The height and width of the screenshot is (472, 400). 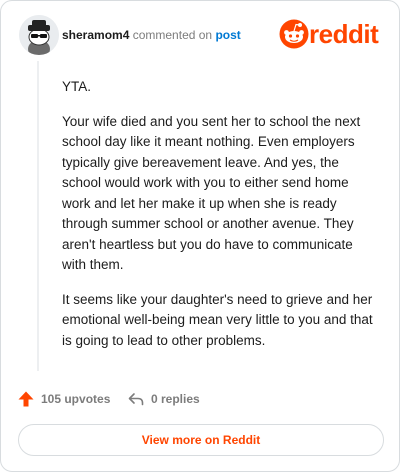 I want to click on reply-arrow-icon, so click(x=136, y=399).